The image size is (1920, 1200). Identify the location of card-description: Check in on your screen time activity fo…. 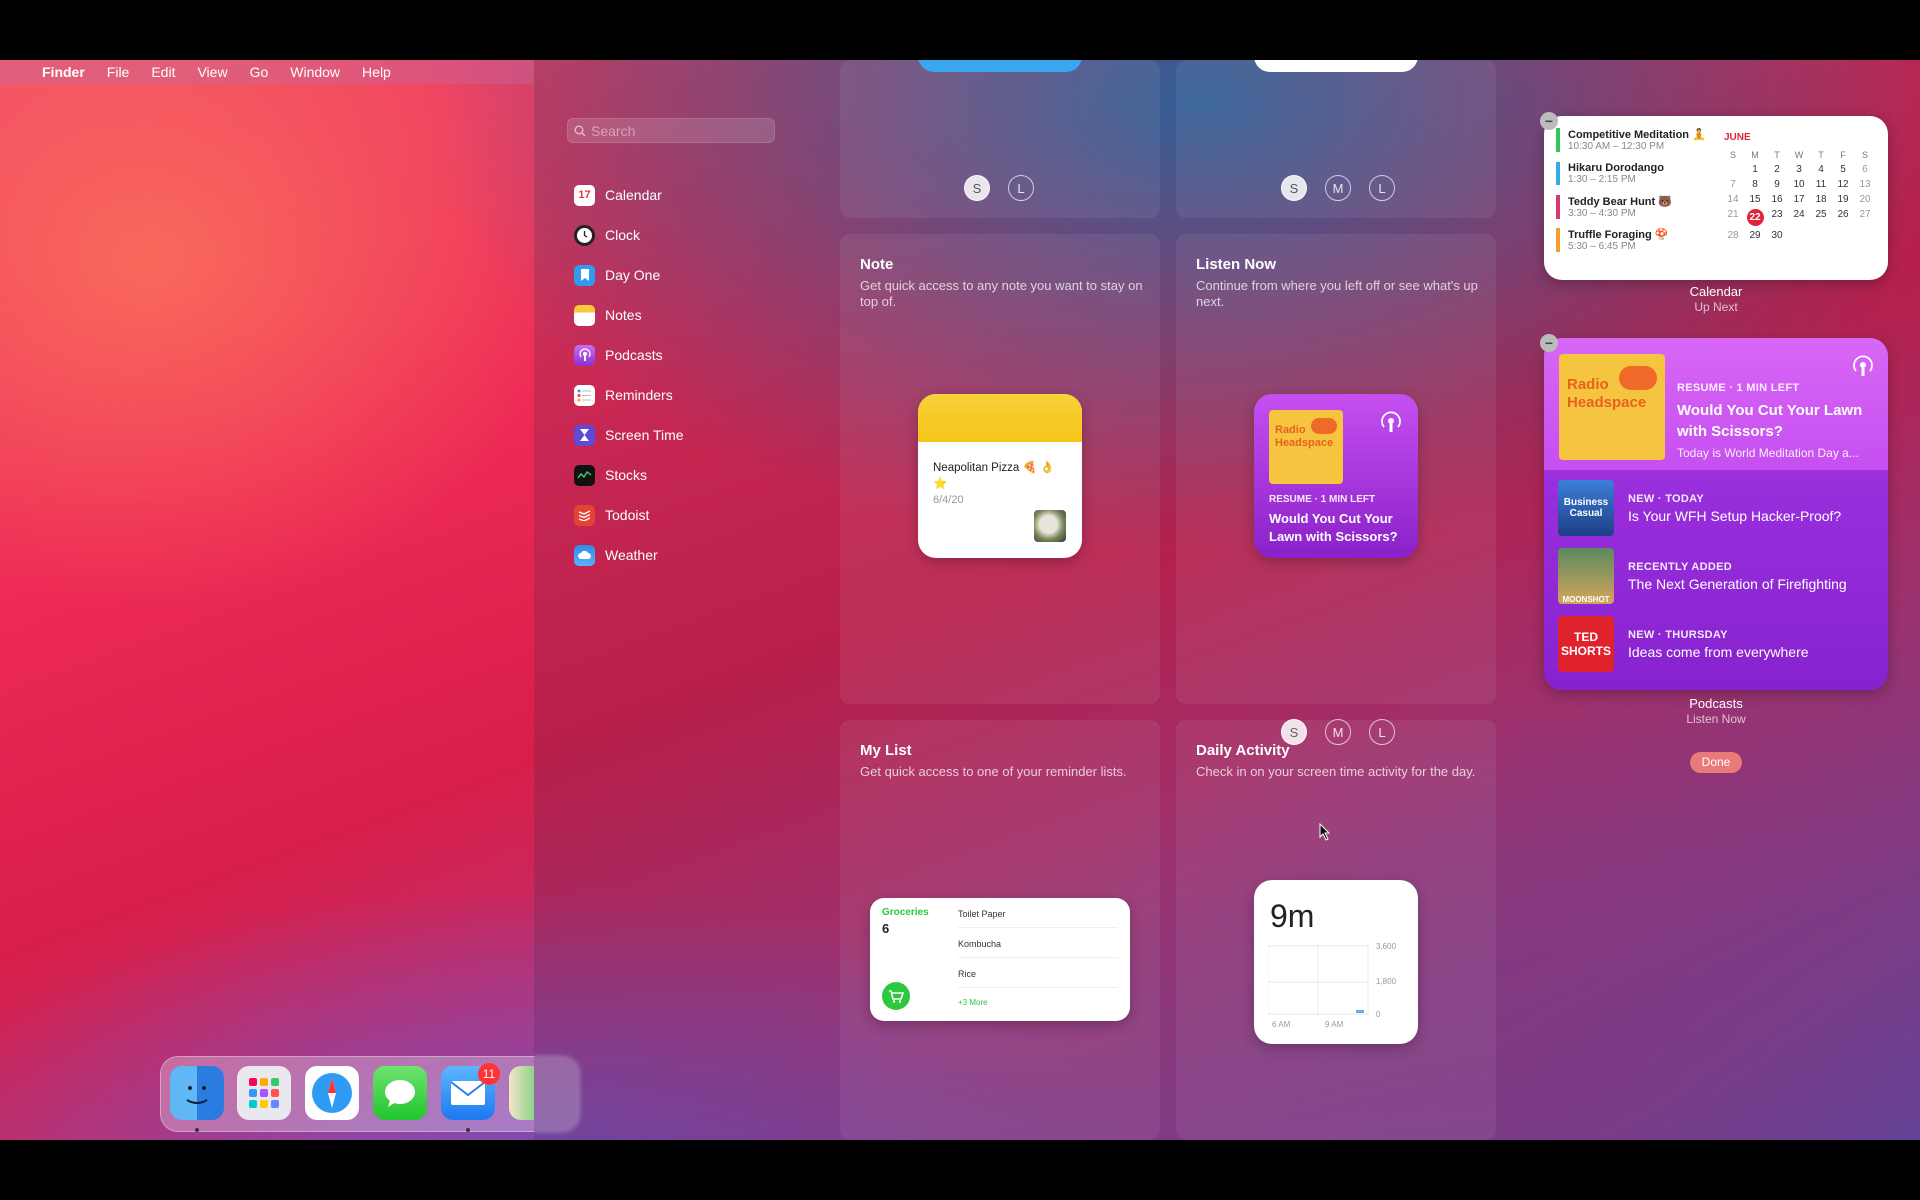
(1336, 771).